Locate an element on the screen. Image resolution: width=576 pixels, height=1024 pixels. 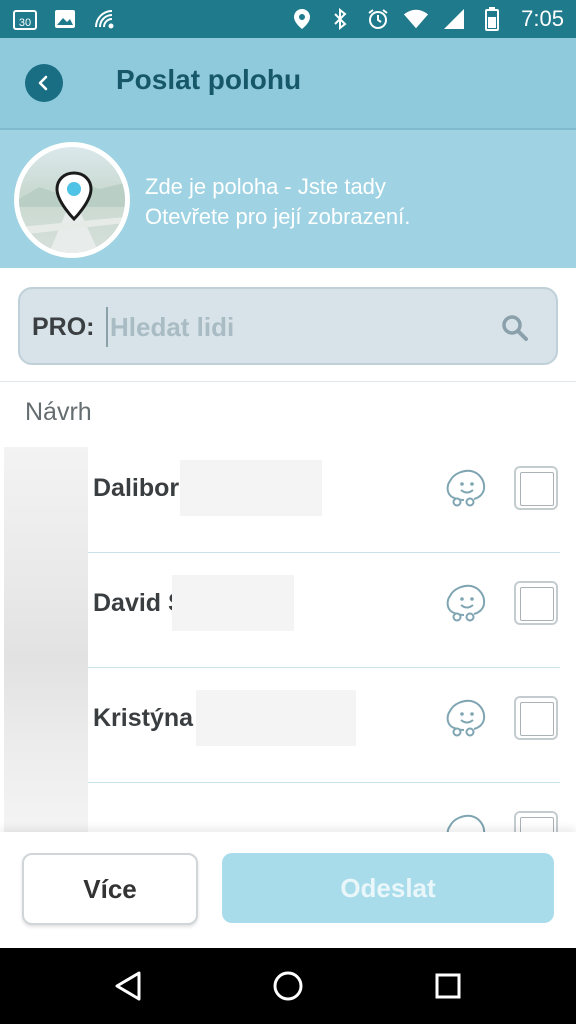
contact-row: David S is located at coordinates (324, 610).